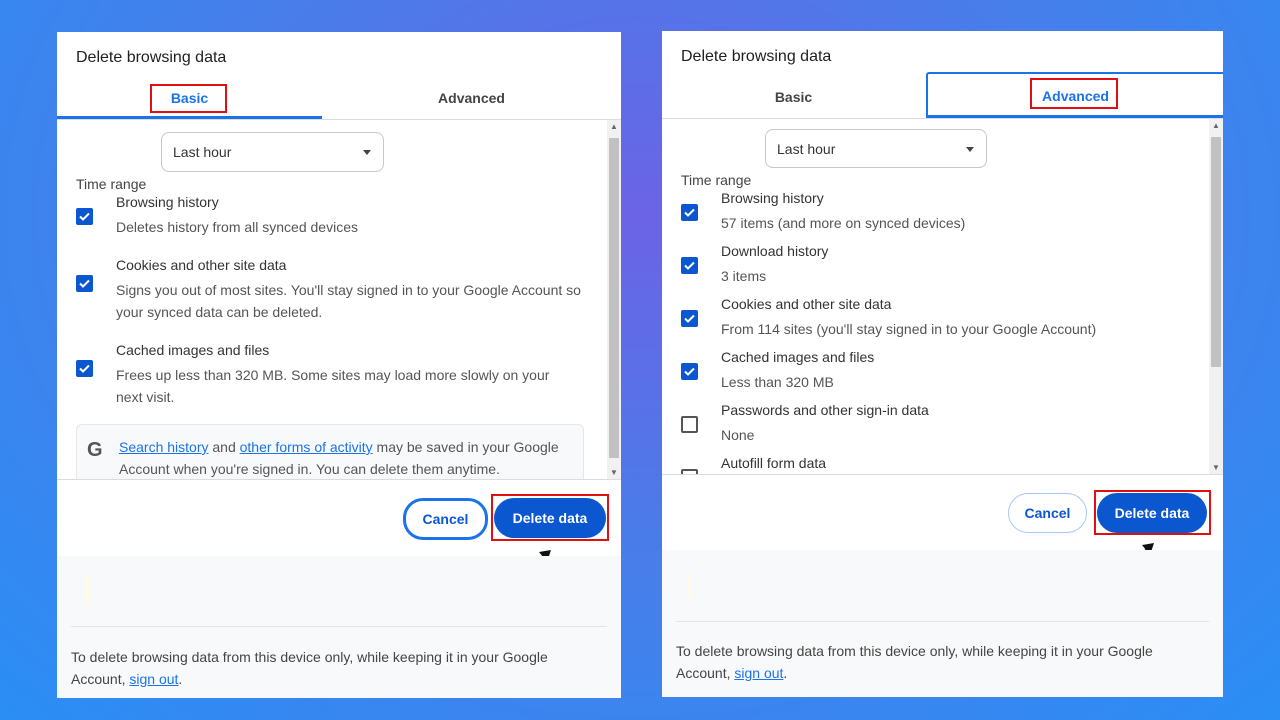  I want to click on tab-advanced: Advanced, so click(471, 101).